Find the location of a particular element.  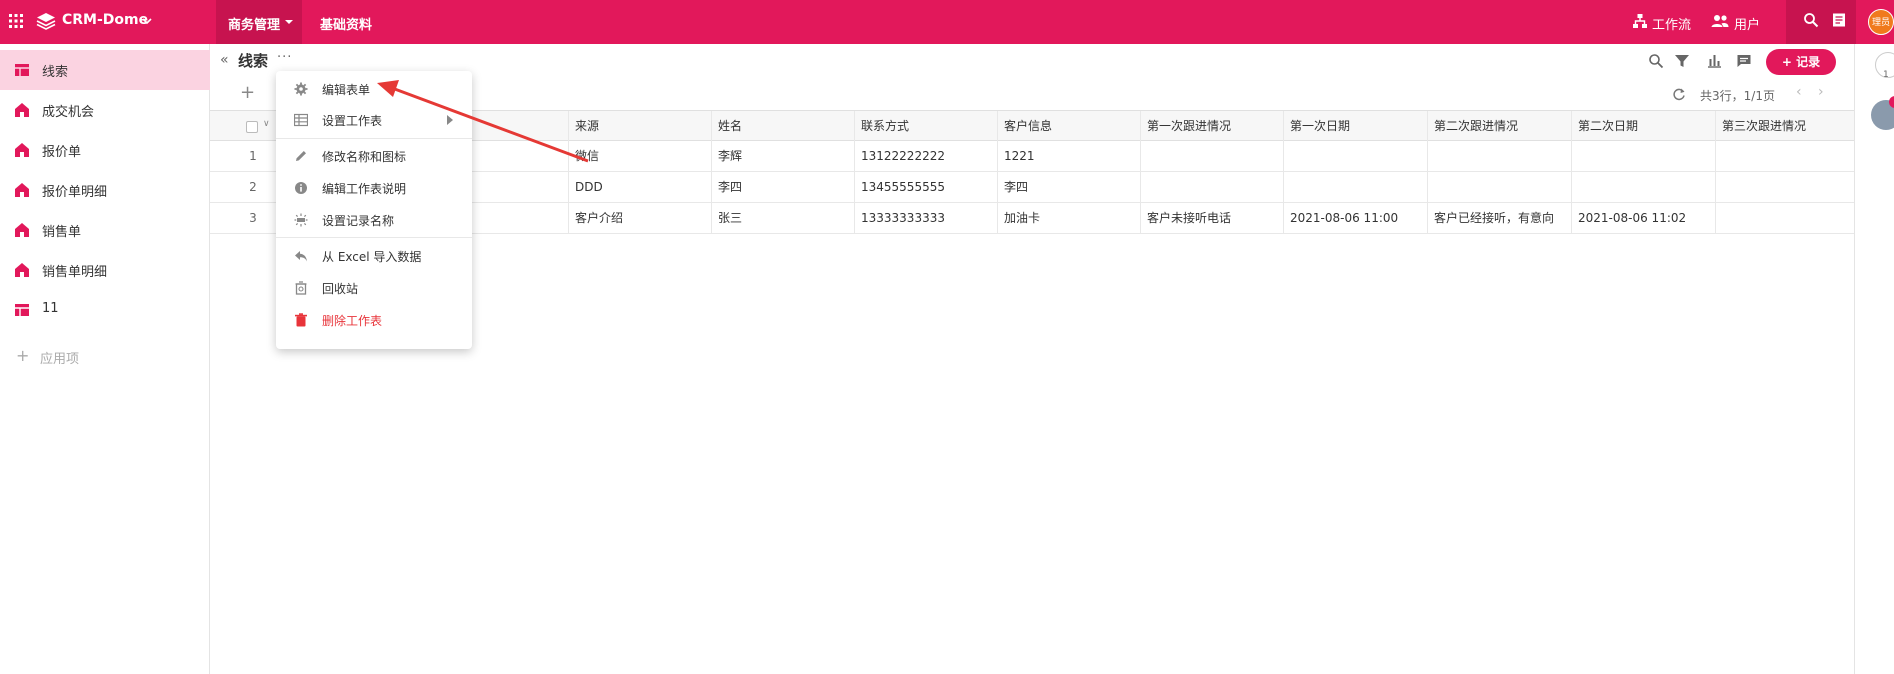

workflow-icon is located at coordinates (1640, 21).